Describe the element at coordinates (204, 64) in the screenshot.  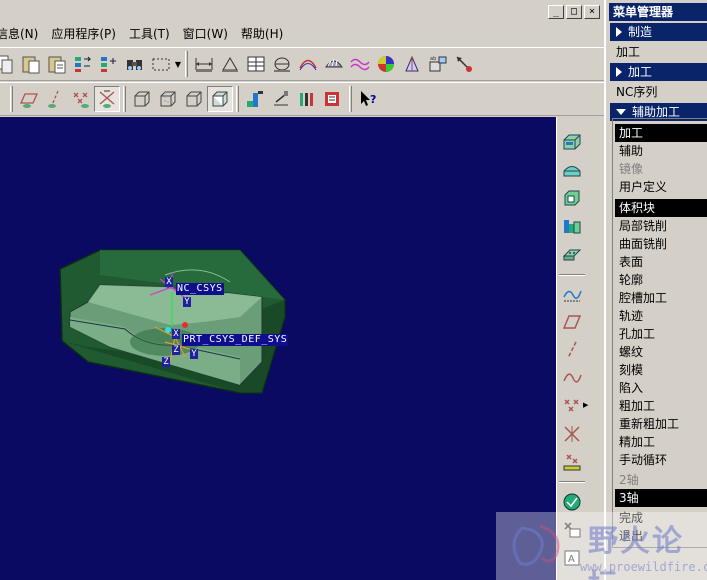
I see `measure-distance-icon` at that location.